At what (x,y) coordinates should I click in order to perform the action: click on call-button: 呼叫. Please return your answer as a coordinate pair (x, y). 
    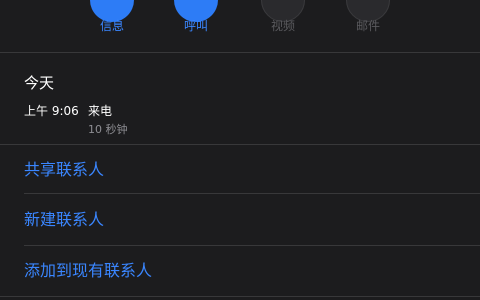
    Looking at the image, I should click on (196, 26).